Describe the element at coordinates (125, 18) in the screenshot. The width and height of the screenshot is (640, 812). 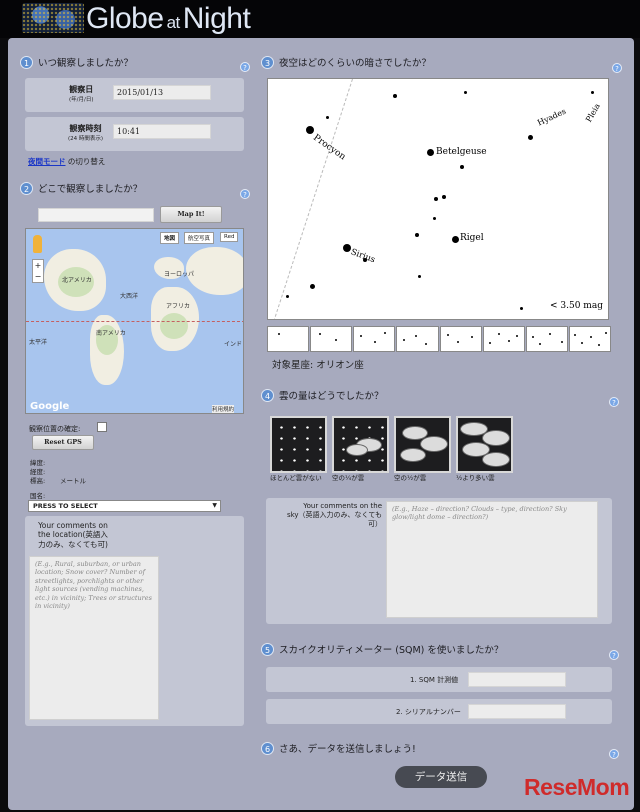
I see `title-globe: Globe` at that location.